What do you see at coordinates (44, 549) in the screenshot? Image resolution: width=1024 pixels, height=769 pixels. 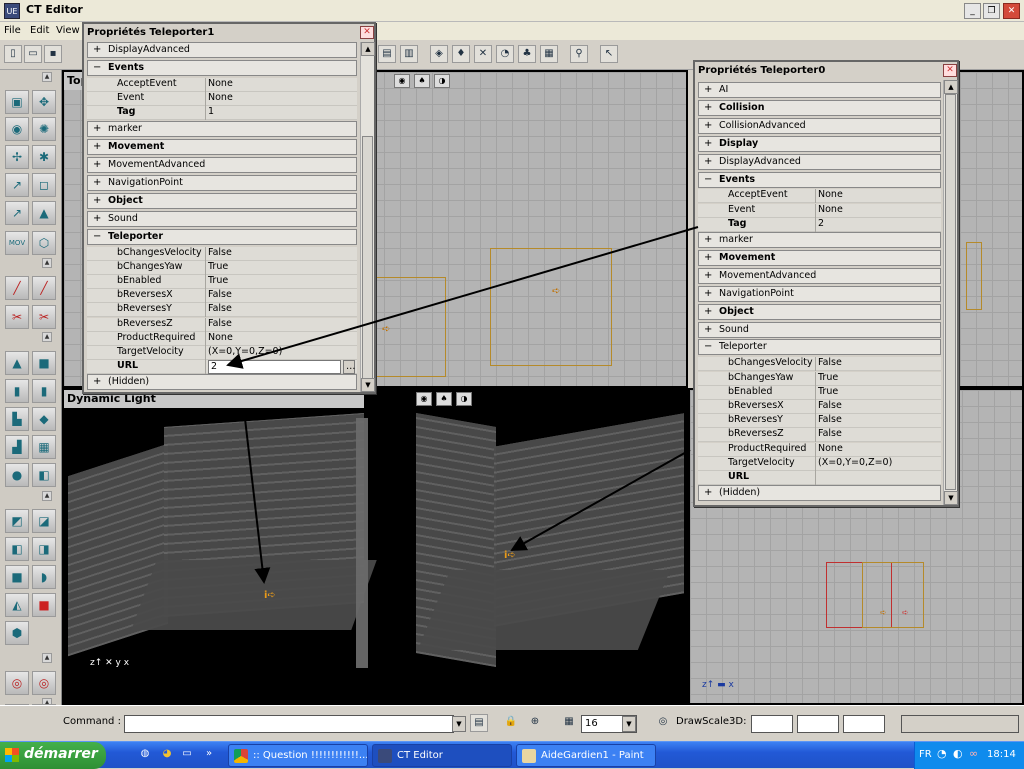 I see `deintersect-icon: ◨` at bounding box center [44, 549].